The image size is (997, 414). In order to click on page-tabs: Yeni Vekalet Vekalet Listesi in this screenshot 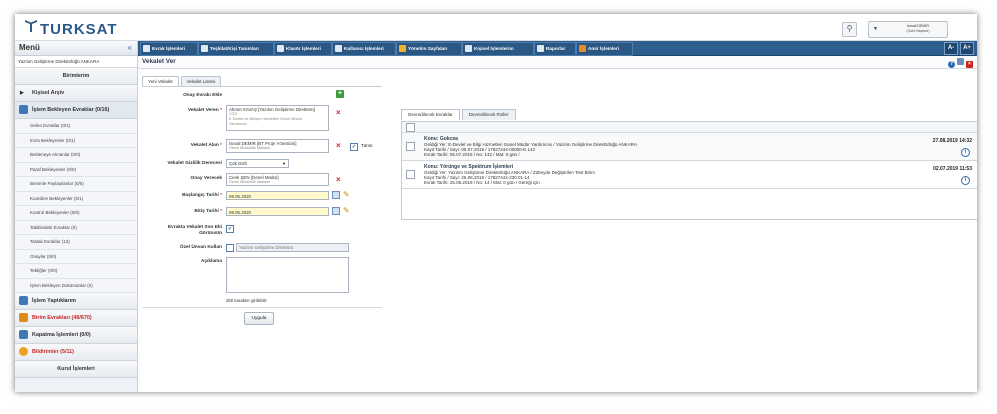, I will do `click(182, 81)`.